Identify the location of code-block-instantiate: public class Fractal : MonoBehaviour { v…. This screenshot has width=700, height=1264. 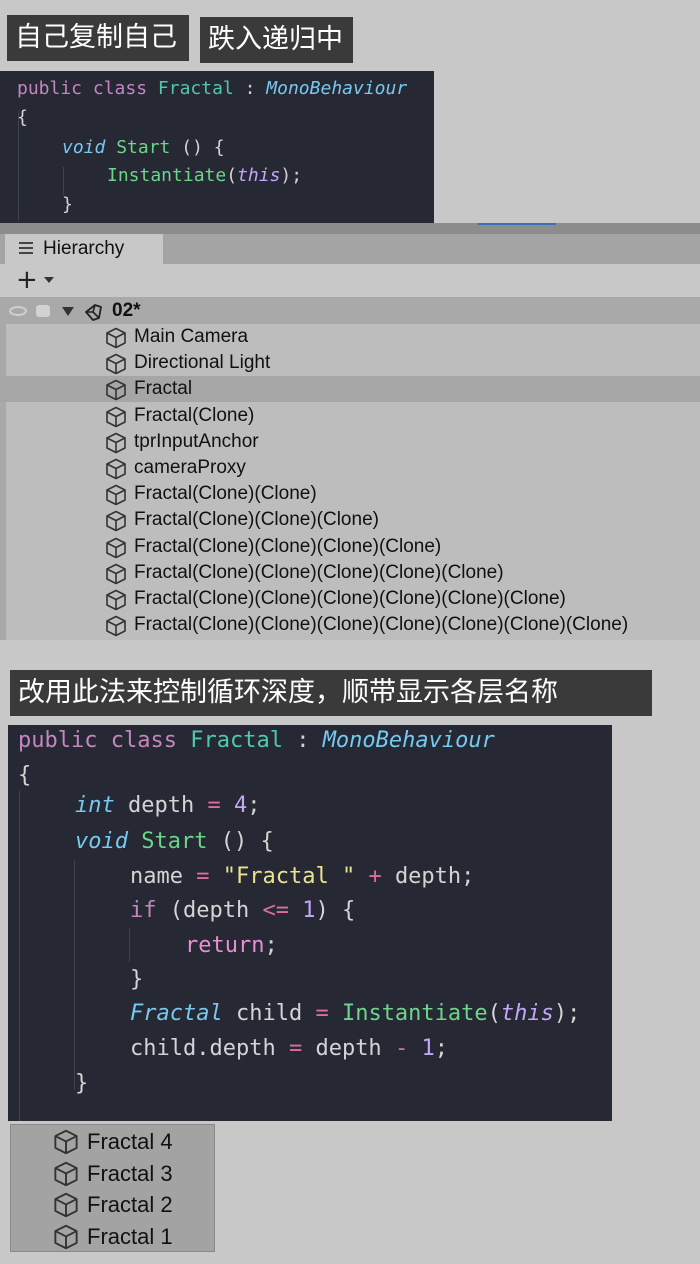
(217, 147).